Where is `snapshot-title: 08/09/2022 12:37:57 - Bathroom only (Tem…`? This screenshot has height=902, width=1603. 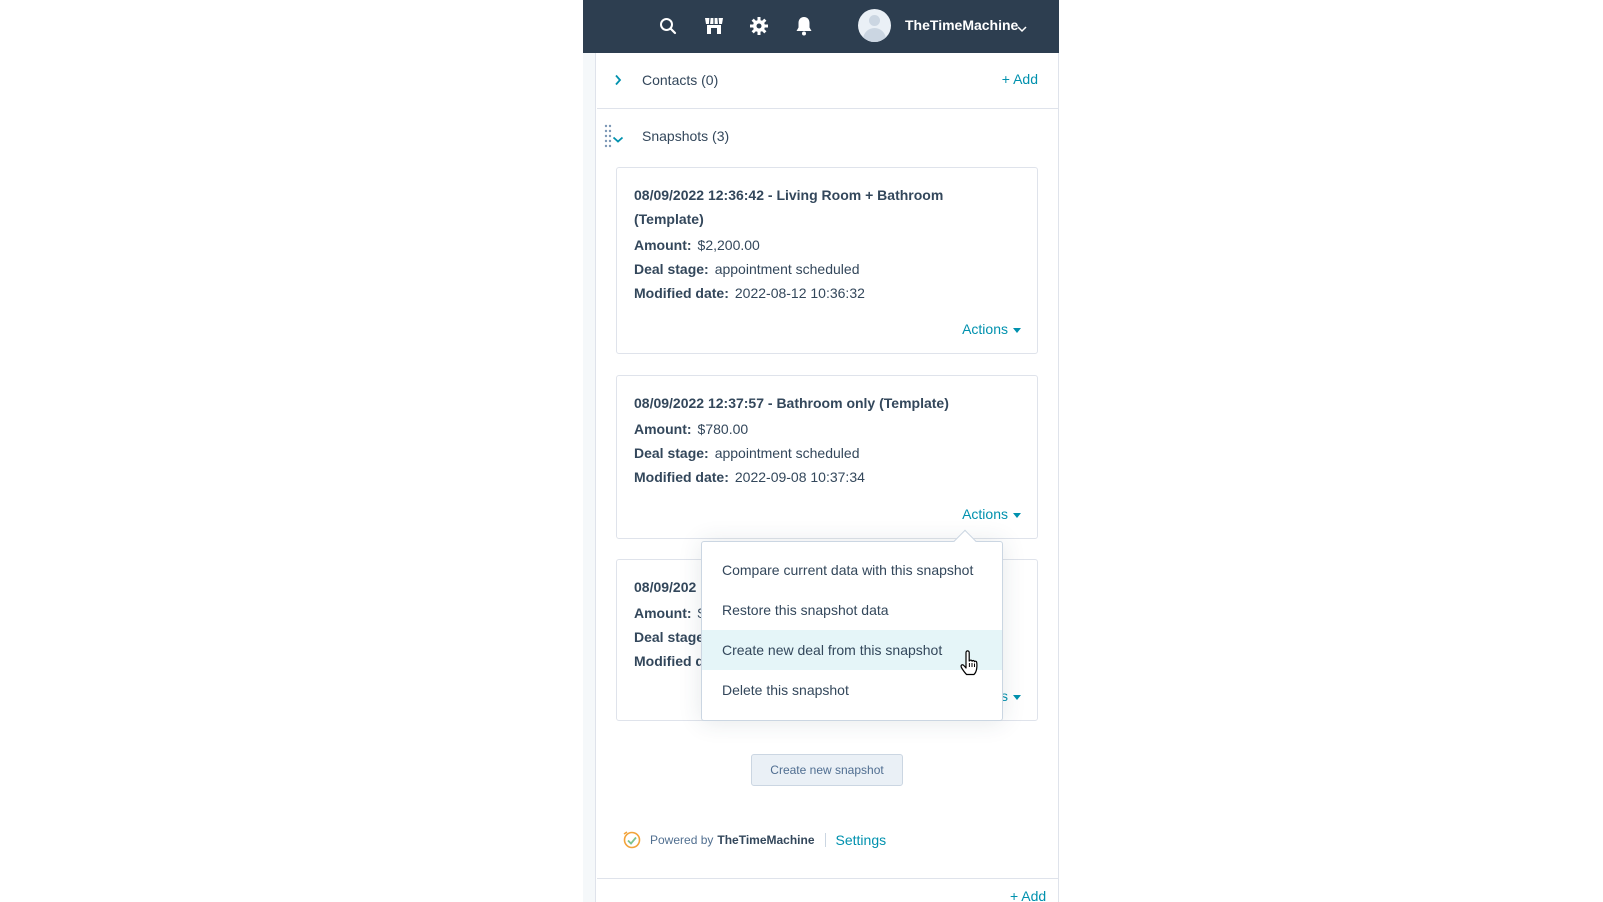 snapshot-title: 08/09/2022 12:37:57 - Bathroom only (Tem… is located at coordinates (791, 403).